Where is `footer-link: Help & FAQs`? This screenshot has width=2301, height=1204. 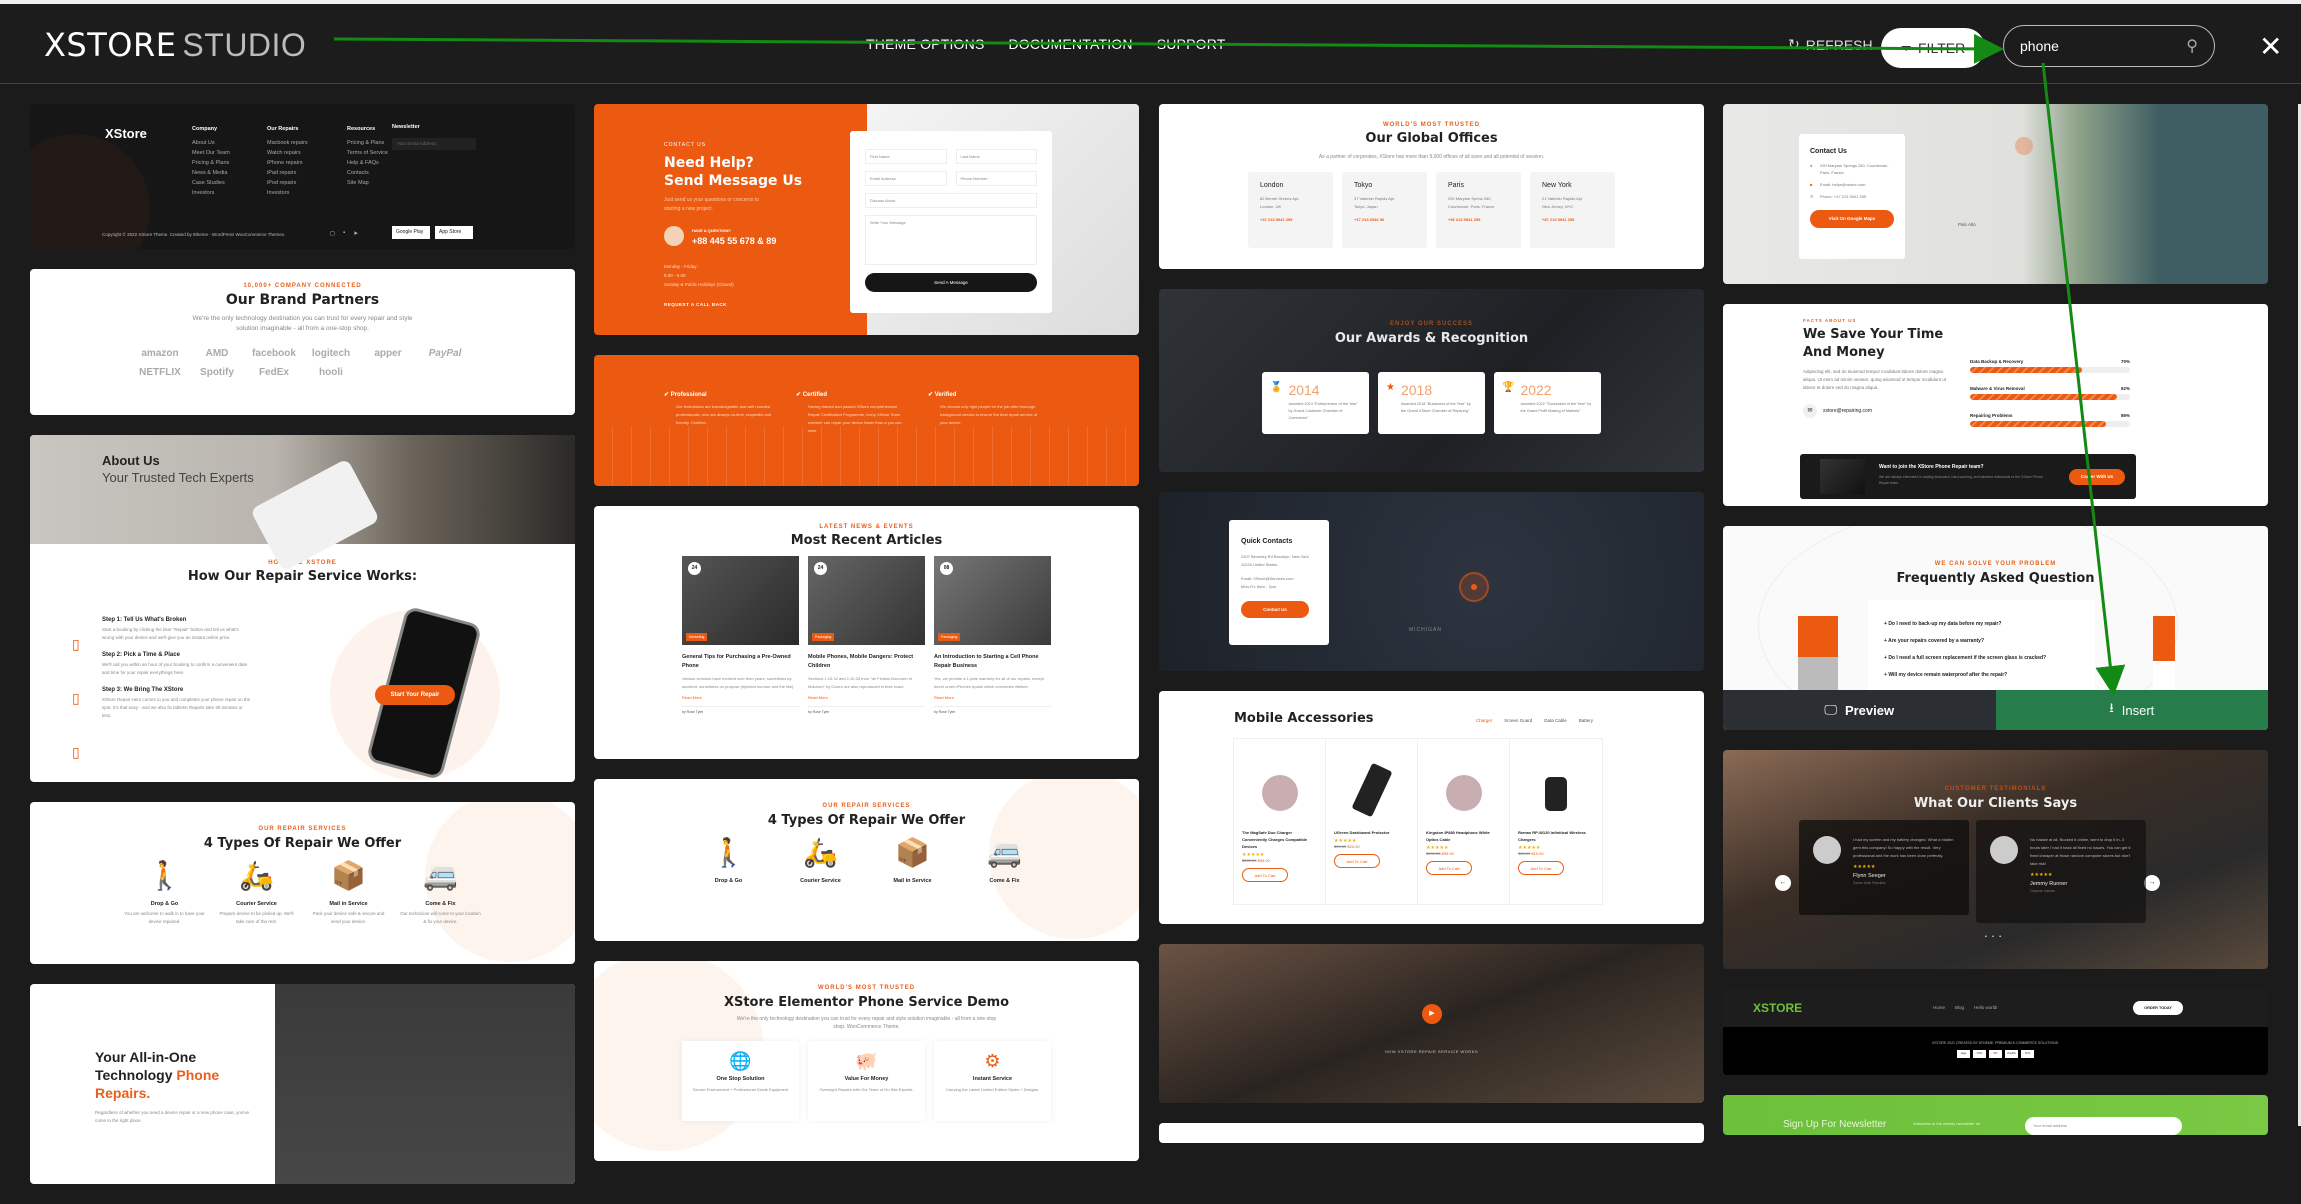 footer-link: Help & FAQs is located at coordinates (369, 163).